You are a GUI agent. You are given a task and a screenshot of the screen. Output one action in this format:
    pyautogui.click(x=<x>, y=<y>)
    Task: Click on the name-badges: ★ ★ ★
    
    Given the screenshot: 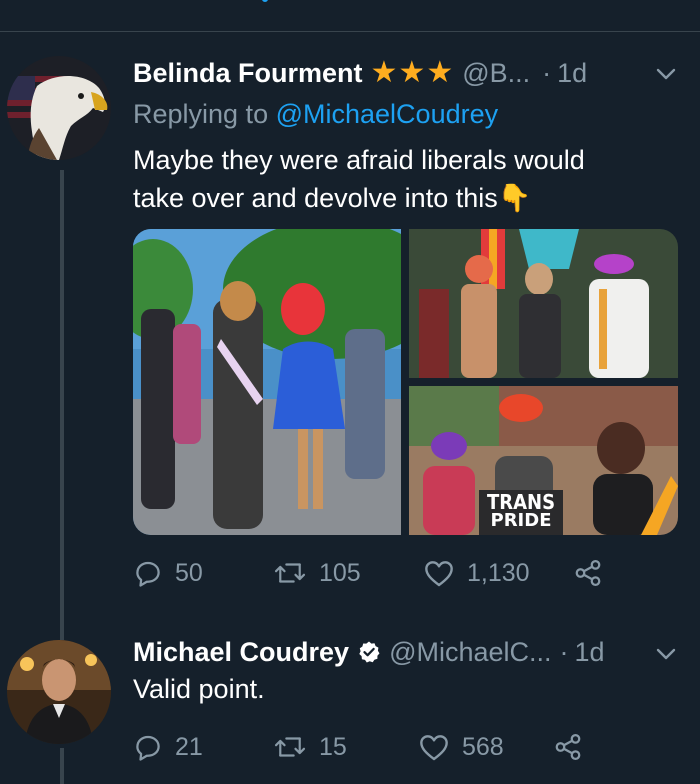 What is the action you would take?
    pyautogui.click(x=413, y=73)
    